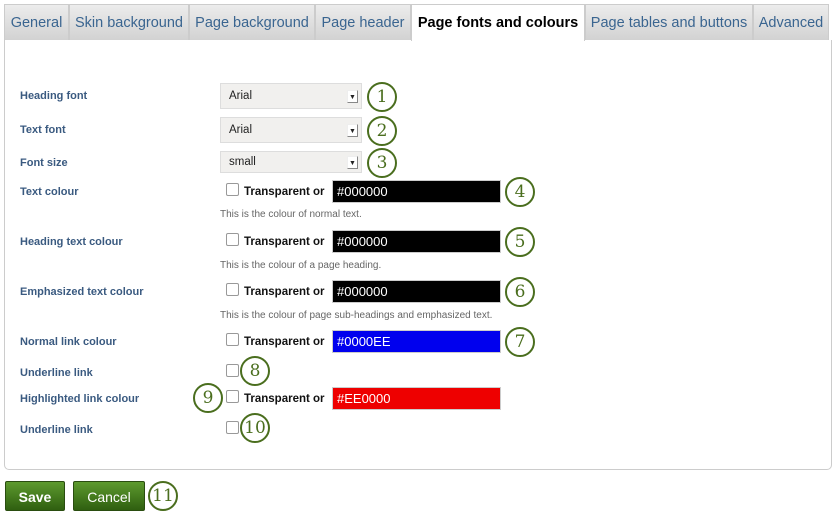  What do you see at coordinates (80, 399) in the screenshot?
I see `highlighted-link-colour-label: Highlighted link colour` at bounding box center [80, 399].